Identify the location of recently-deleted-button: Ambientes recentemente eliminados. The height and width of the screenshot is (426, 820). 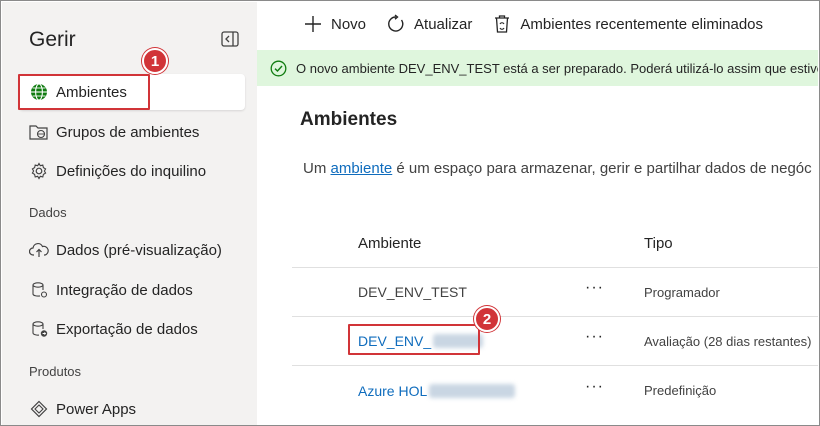
(627, 24).